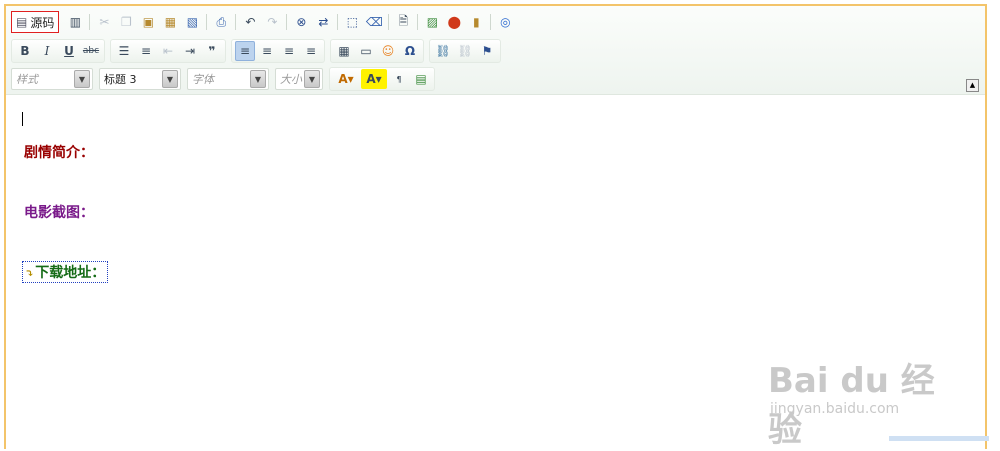 This screenshot has height=451, width=1000. I want to click on heading-plot-summary: 剧情简介：, so click(59, 153).